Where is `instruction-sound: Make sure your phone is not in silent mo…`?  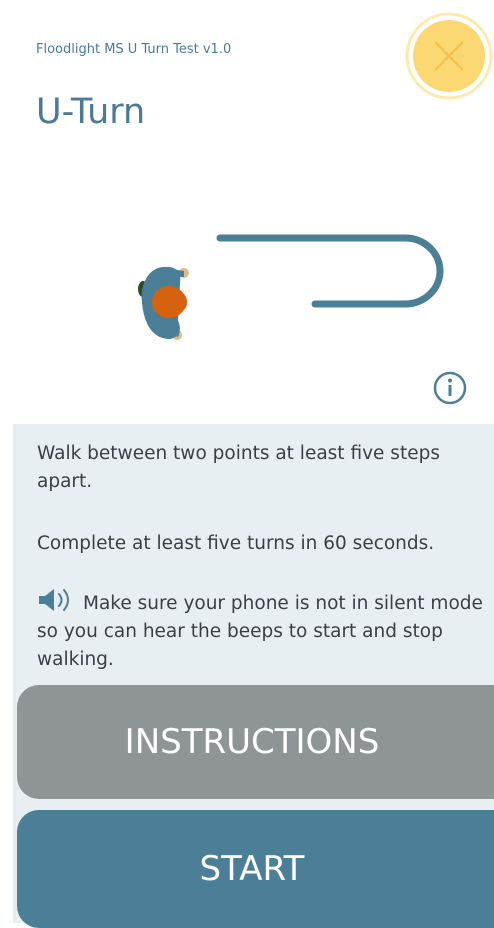
instruction-sound: Make sure your phone is not in silent mo… is located at coordinates (261, 631).